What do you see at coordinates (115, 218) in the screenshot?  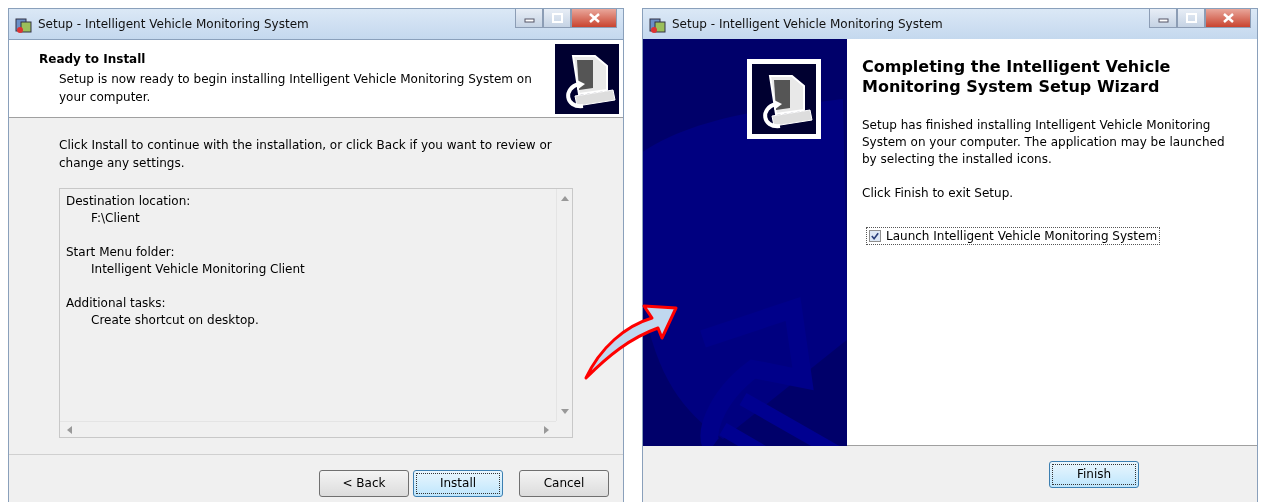 I see `summary-value: F:\Client` at bounding box center [115, 218].